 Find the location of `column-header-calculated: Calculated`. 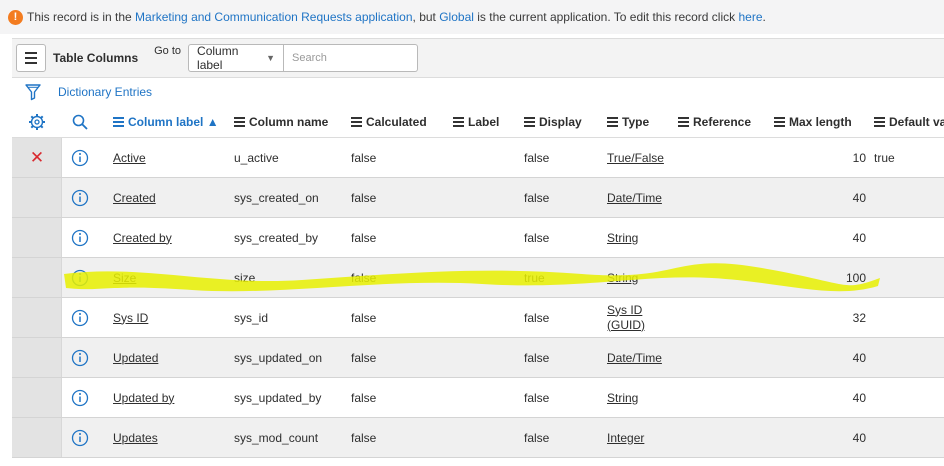

column-header-calculated: Calculated is located at coordinates (389, 121).